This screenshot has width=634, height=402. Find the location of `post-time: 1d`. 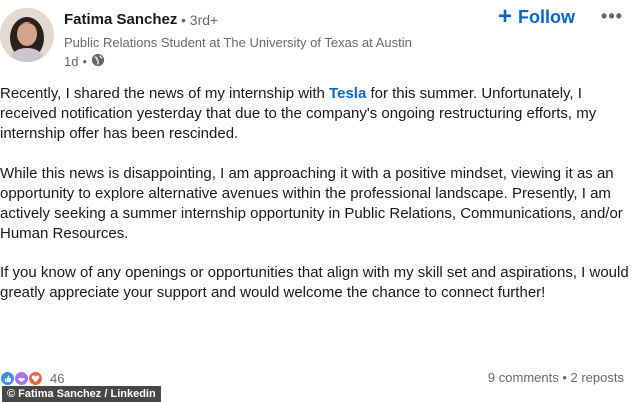

post-time: 1d is located at coordinates (71, 61).